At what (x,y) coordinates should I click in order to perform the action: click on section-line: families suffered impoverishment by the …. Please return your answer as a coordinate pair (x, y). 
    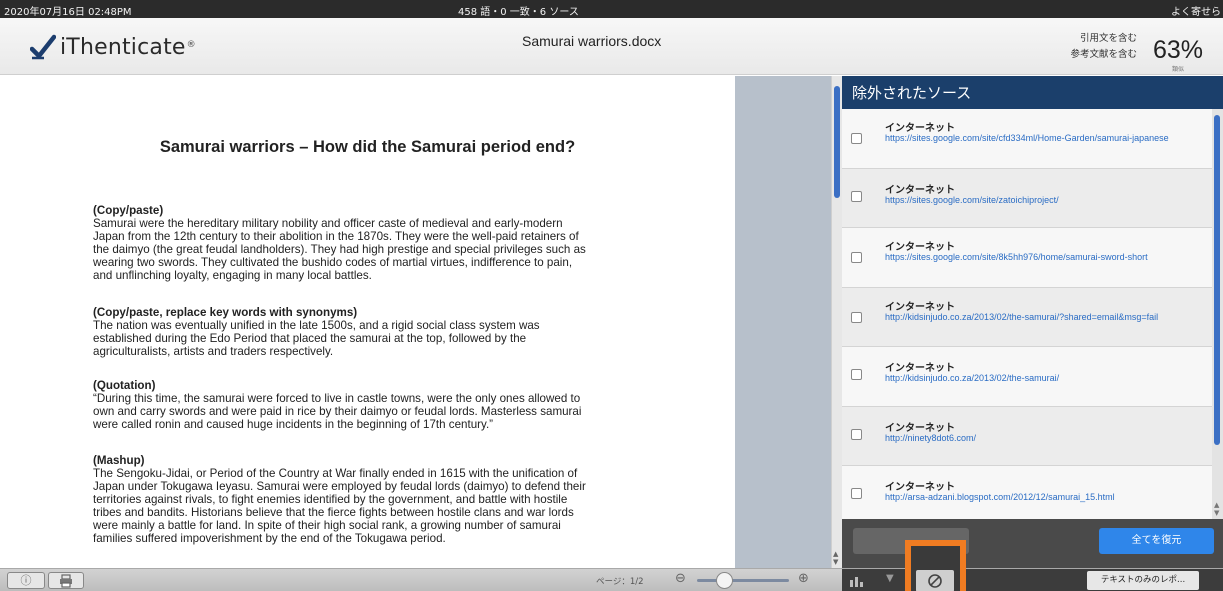
    Looking at the image, I should click on (269, 538).